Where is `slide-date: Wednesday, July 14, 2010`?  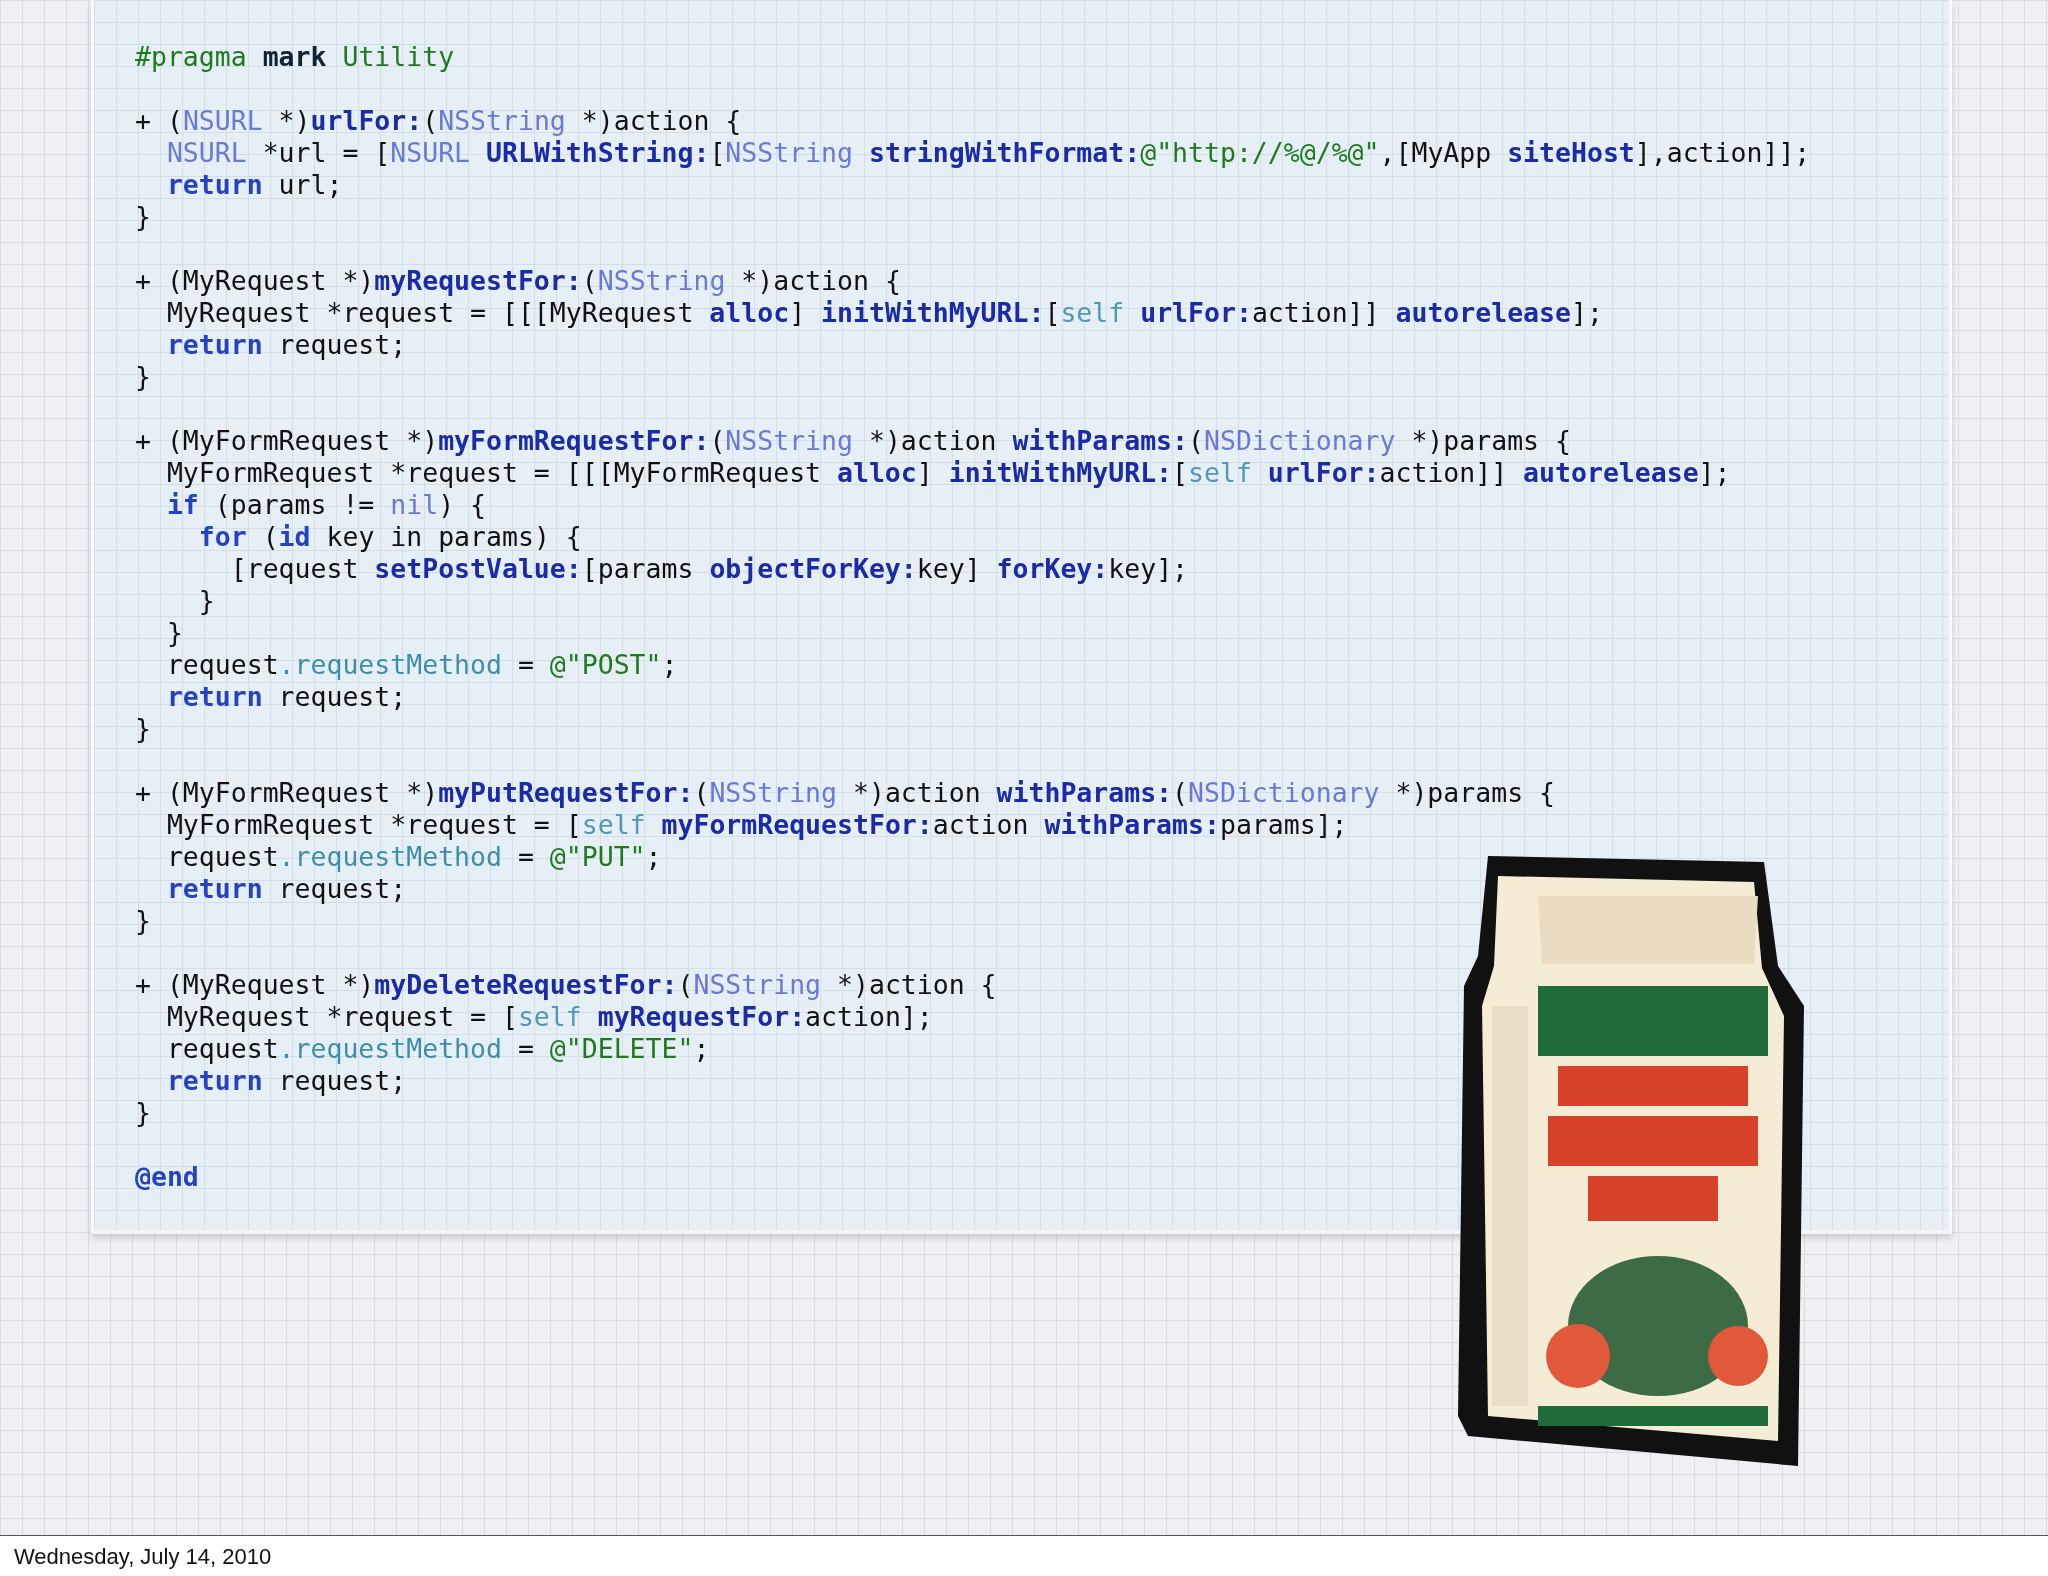
slide-date: Wednesday, July 14, 2010 is located at coordinates (143, 1557).